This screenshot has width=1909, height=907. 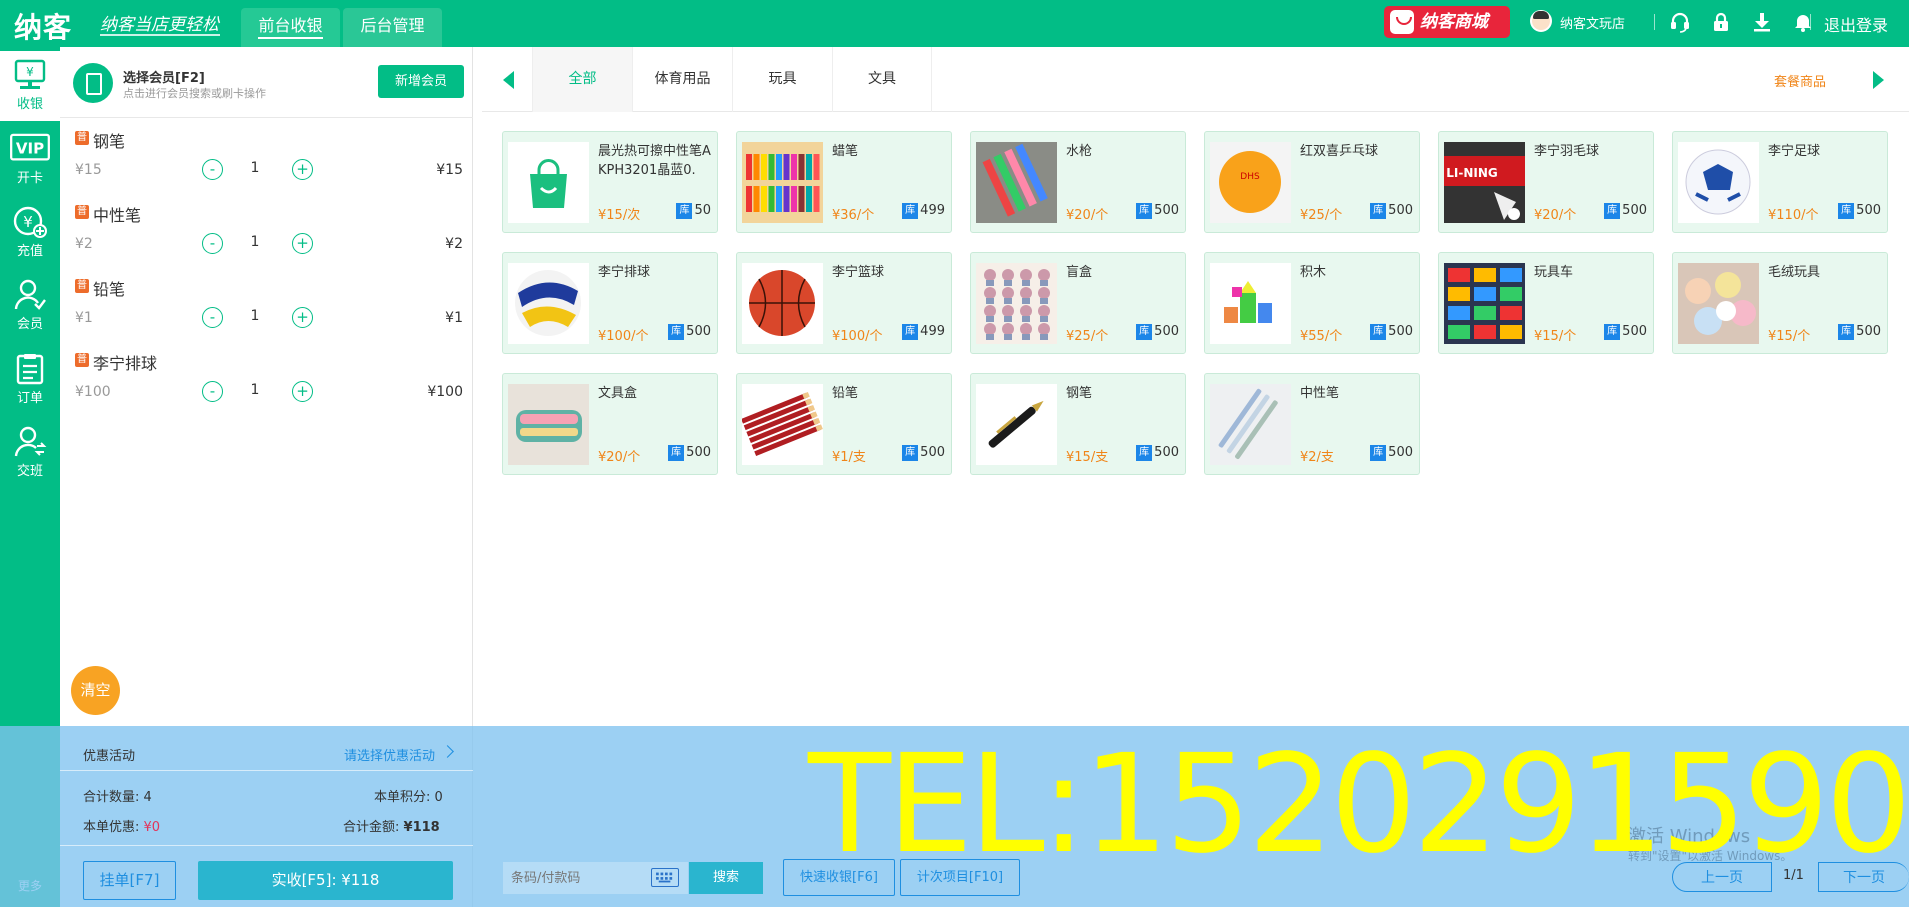 What do you see at coordinates (111, 827) in the screenshot?
I see `order-discount-label: 本单优惠:` at bounding box center [111, 827].